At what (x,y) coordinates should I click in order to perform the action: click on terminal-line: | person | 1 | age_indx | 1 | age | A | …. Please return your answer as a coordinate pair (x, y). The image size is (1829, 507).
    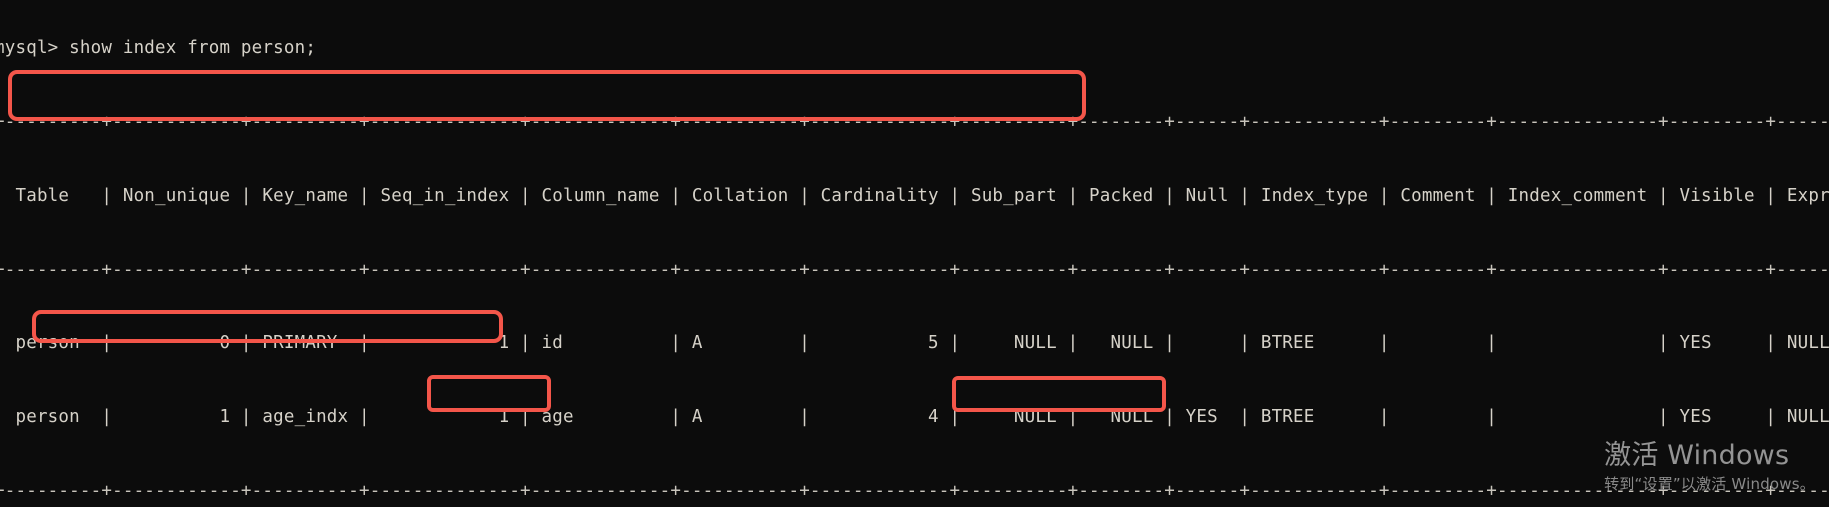
    Looking at the image, I should click on (914, 417).